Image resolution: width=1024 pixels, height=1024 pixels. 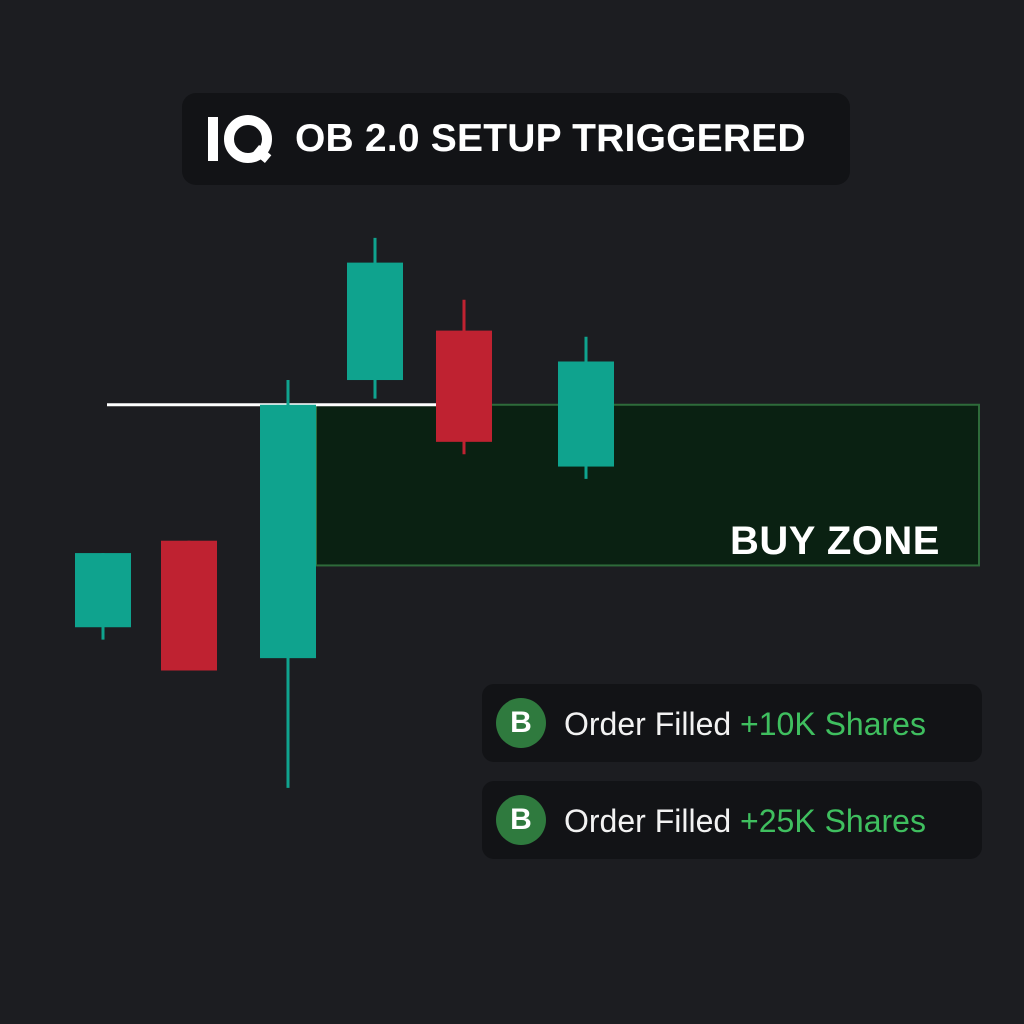 I want to click on iq-logo-icon: IQ, so click(x=238, y=135).